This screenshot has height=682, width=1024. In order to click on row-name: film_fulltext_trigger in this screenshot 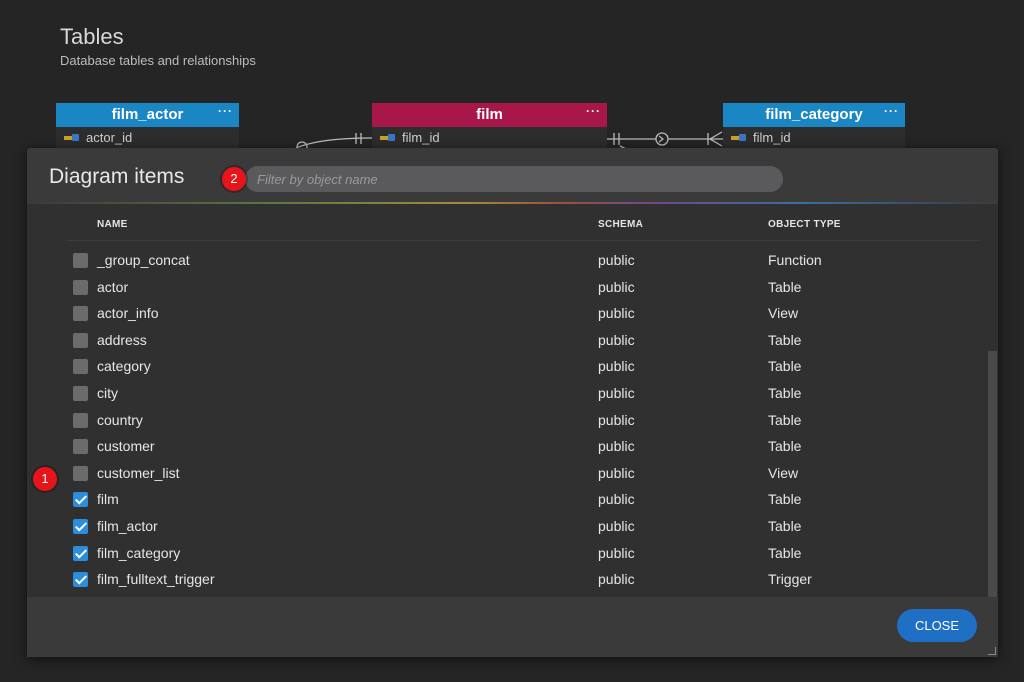, I will do `click(156, 579)`.